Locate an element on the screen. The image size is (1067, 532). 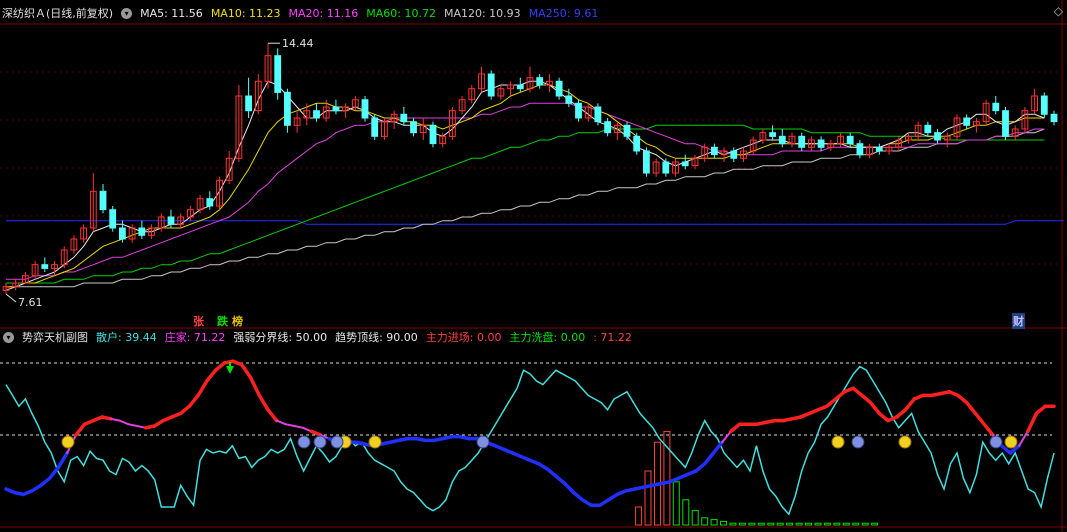
ma20-label: MA20: 11.16 is located at coordinates (323, 13).